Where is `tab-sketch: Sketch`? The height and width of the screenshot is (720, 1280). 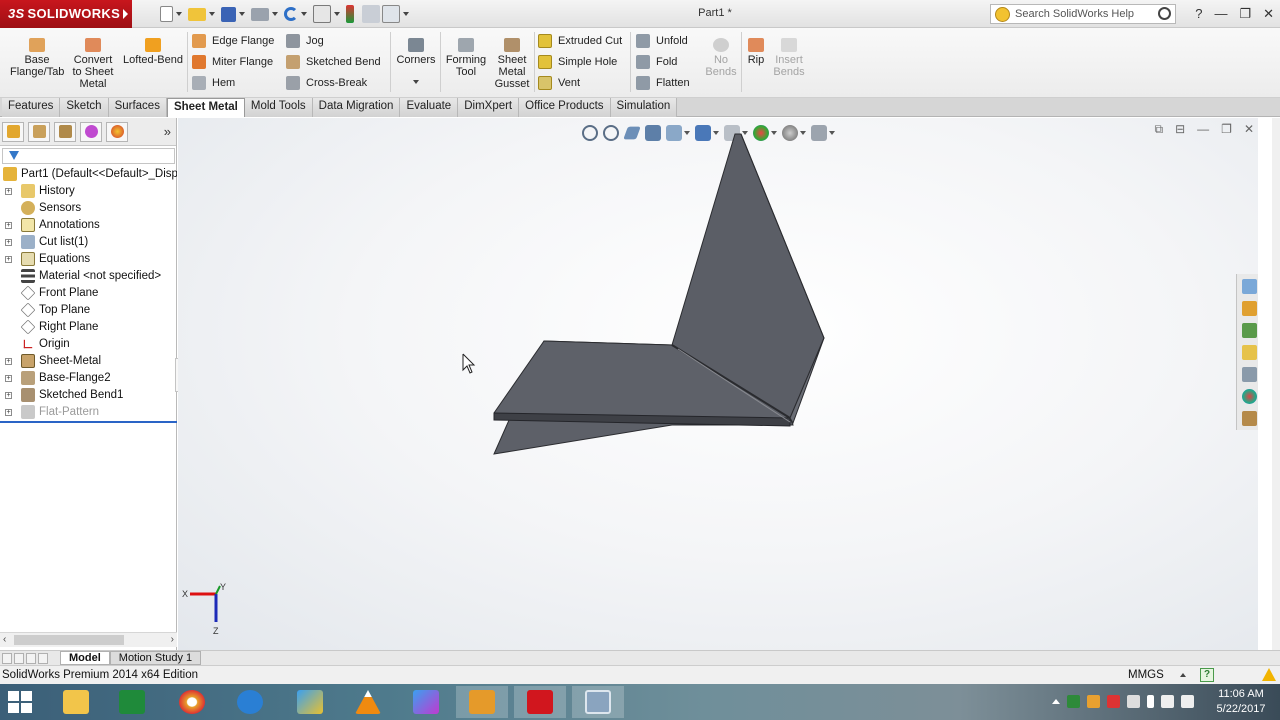
tab-sketch: Sketch is located at coordinates (84, 107).